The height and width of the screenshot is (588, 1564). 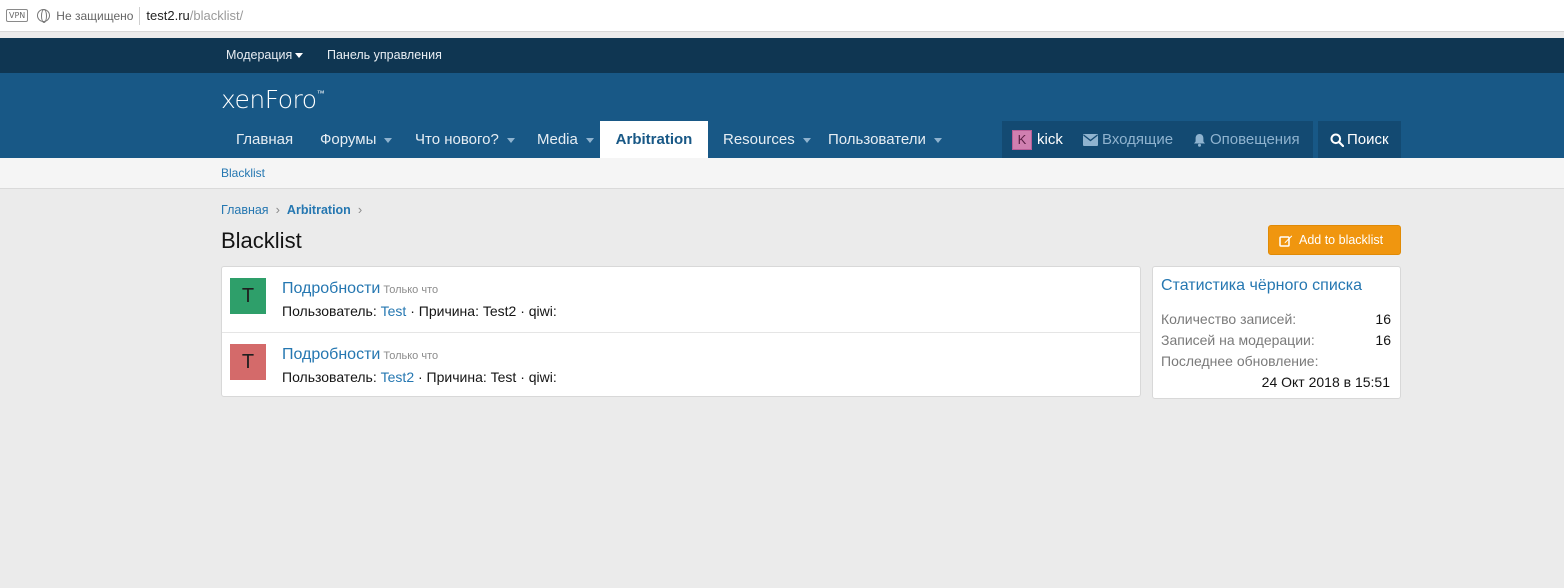 What do you see at coordinates (877, 139) in the screenshot?
I see `tab-label: Пользователи` at bounding box center [877, 139].